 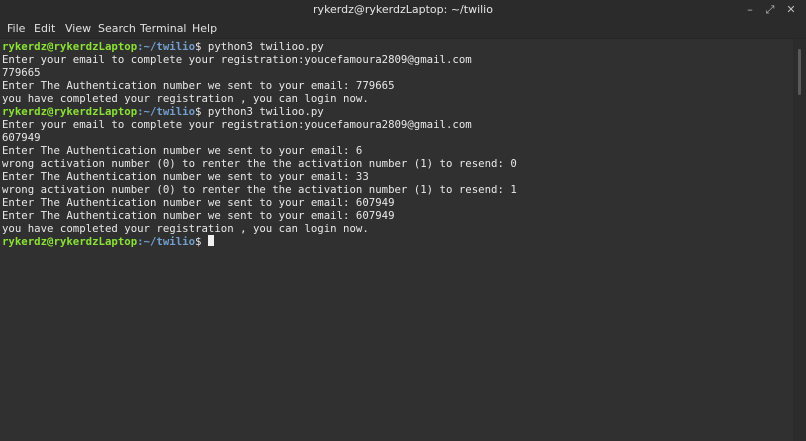 What do you see at coordinates (210, 240) in the screenshot?
I see `text-cursor` at bounding box center [210, 240].